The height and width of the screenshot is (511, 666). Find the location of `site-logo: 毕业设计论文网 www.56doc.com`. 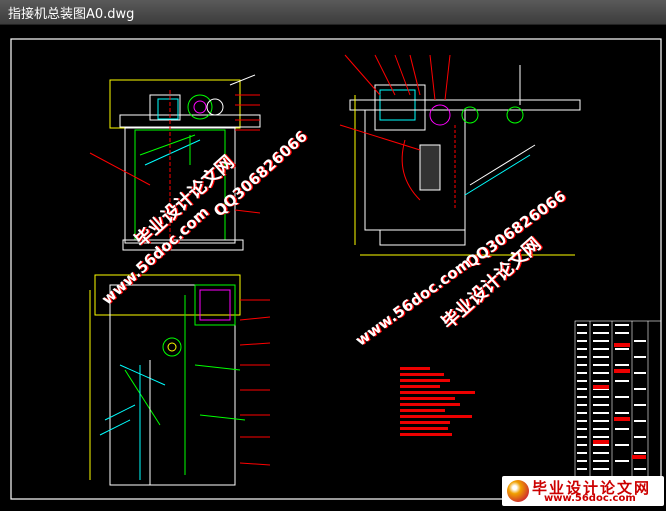

site-logo: 毕业设计论文网 www.56doc.com is located at coordinates (583, 491).